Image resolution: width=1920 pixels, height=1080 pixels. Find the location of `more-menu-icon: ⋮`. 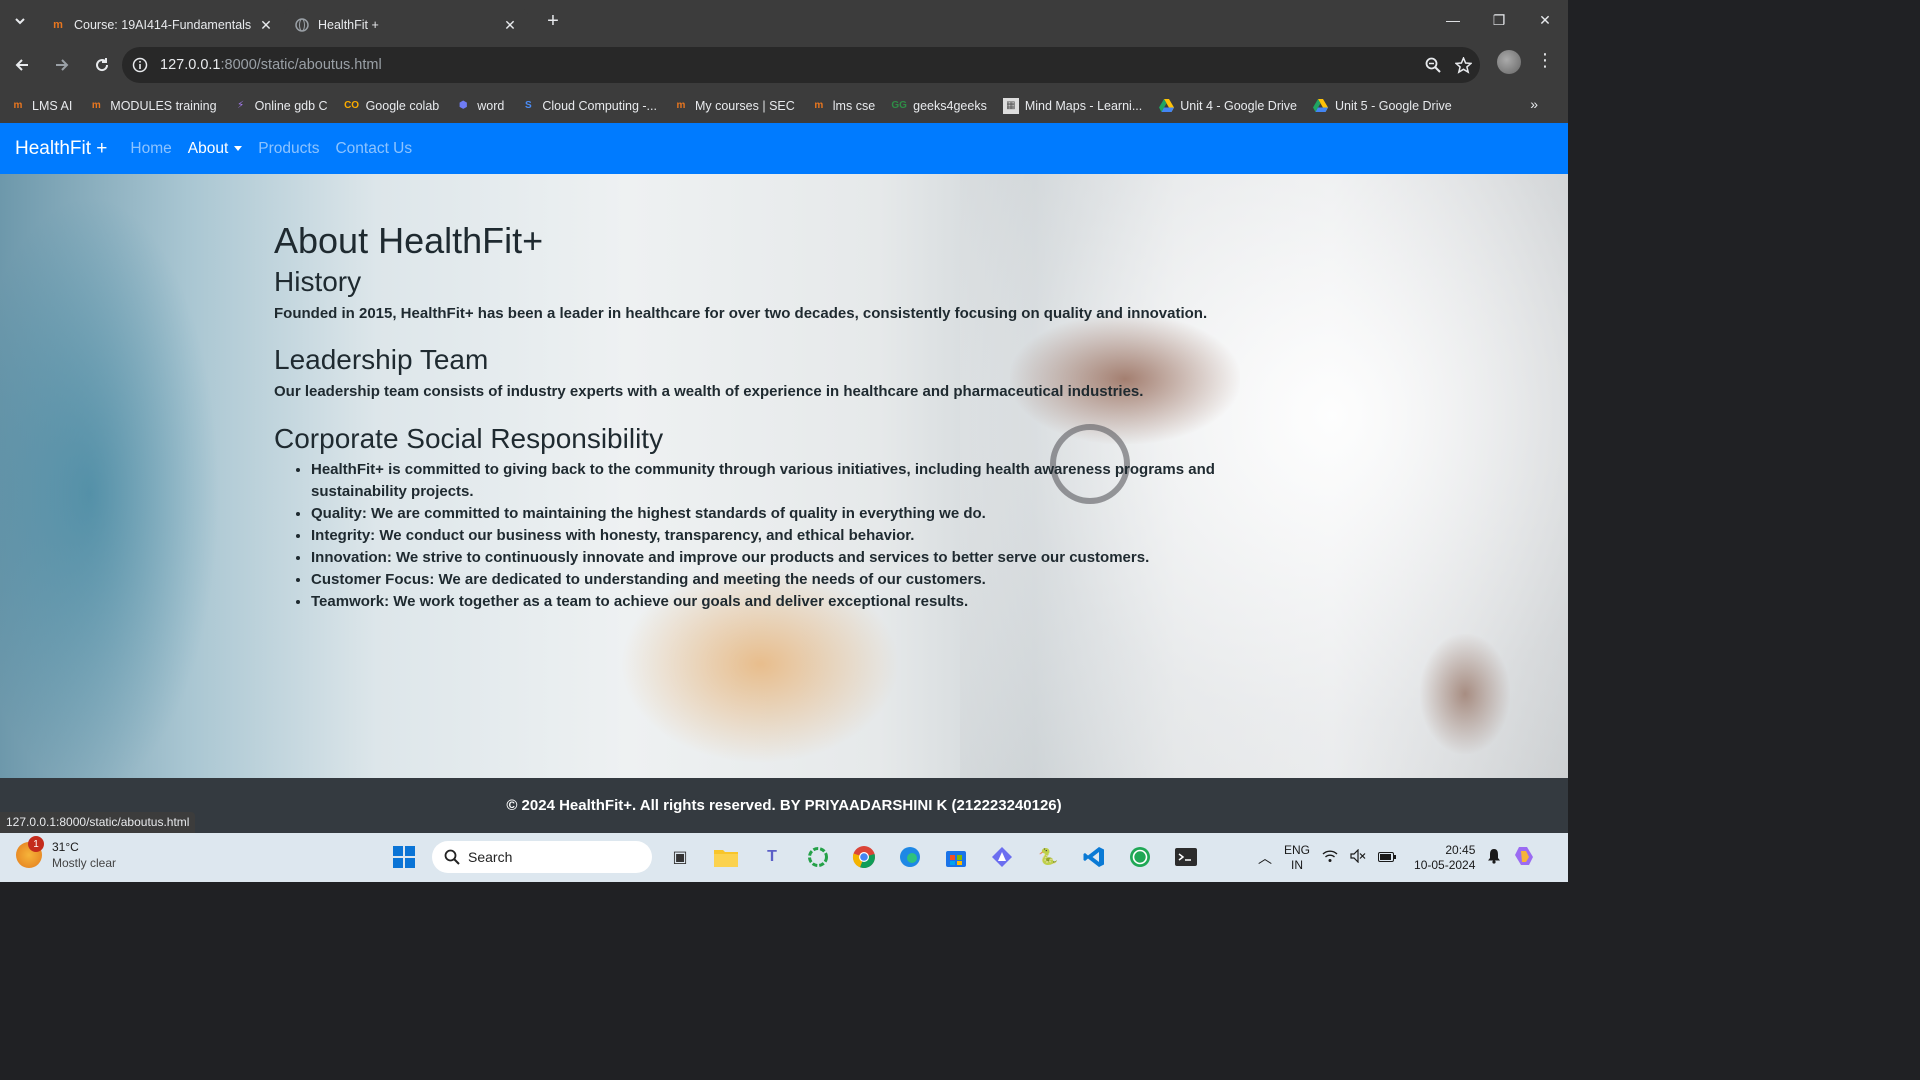

more-menu-icon: ⋮ is located at coordinates (1545, 60).